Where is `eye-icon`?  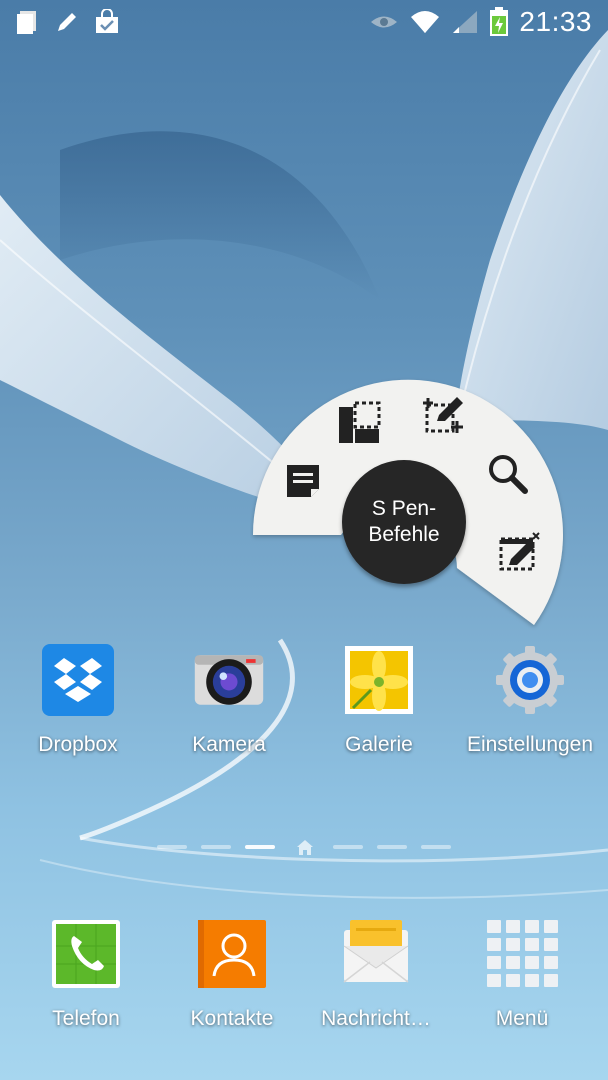 eye-icon is located at coordinates (384, 22).